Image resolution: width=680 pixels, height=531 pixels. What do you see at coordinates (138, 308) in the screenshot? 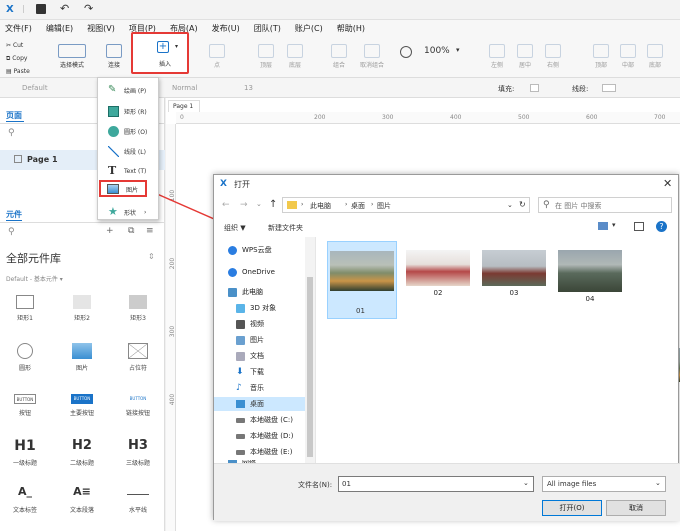
I see `widget-rect3: 矩形3` at bounding box center [138, 308].